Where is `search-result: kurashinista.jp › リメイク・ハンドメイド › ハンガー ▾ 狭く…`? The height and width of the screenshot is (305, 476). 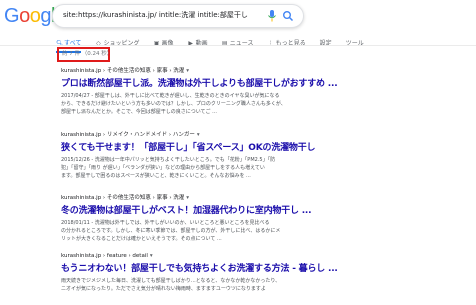 search-result: kurashinista.jp › リメイク・ハンドメイド › ハンガー ▾ 狭く… is located at coordinates (211, 155).